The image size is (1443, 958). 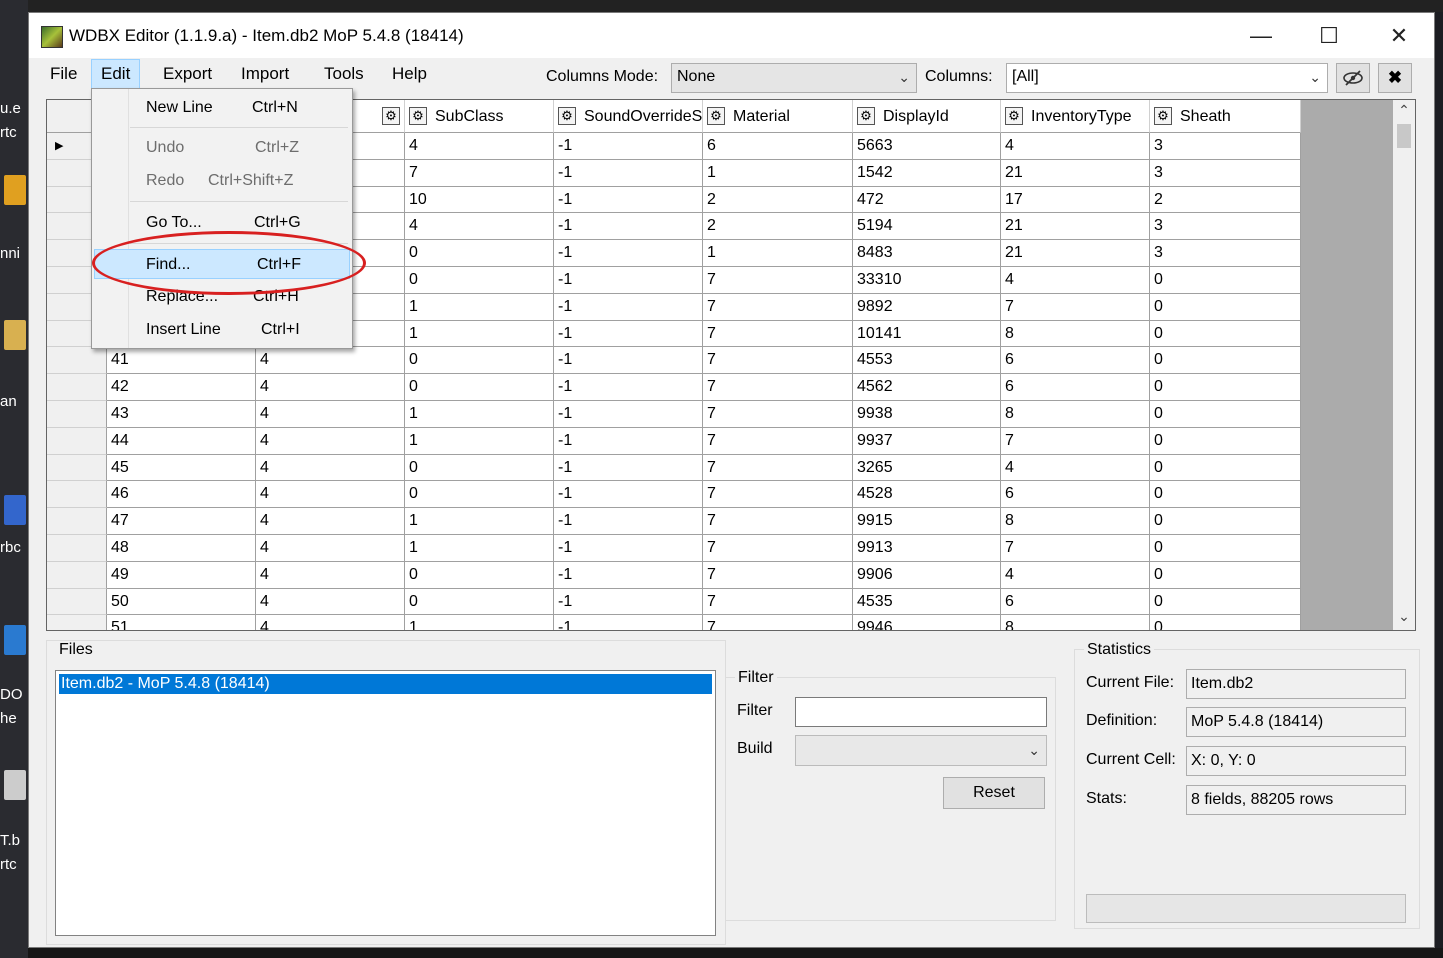 What do you see at coordinates (1329, 35) in the screenshot?
I see `maximize-button: ☐` at bounding box center [1329, 35].